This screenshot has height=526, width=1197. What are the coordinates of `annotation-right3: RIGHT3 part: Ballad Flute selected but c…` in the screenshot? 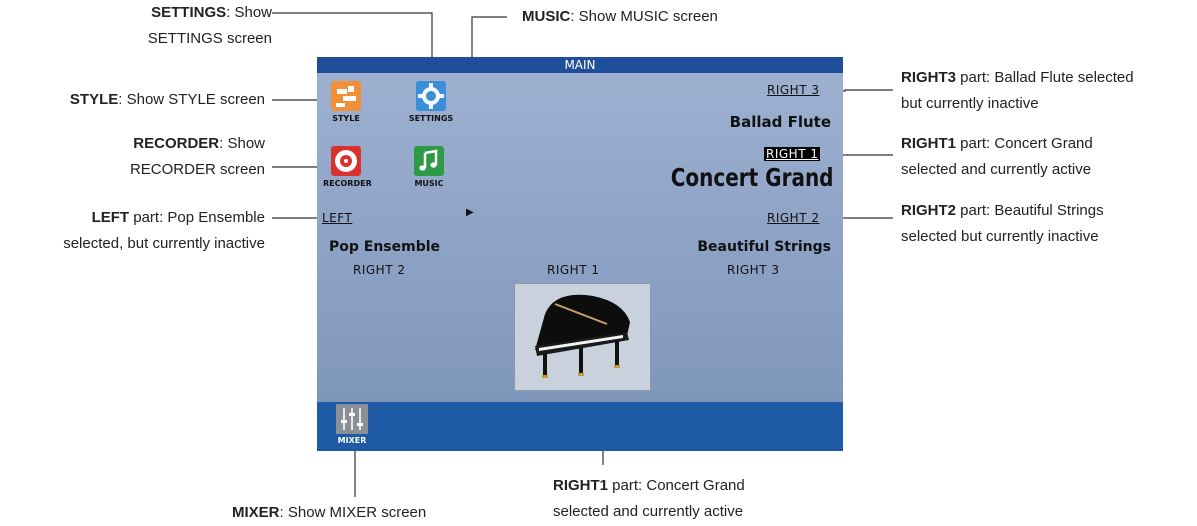 It's located at (1017, 90).